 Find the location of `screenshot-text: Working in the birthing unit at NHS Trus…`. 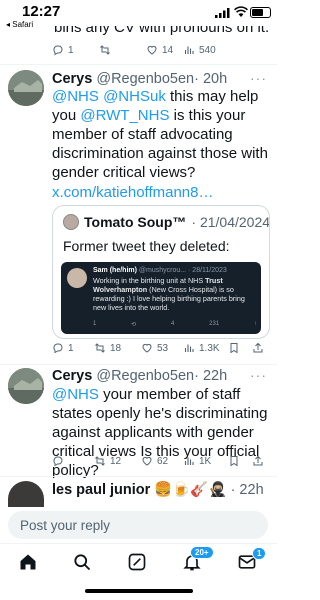

screenshot-text: Working in the birthing unit at NHS Trus… is located at coordinates (169, 294).